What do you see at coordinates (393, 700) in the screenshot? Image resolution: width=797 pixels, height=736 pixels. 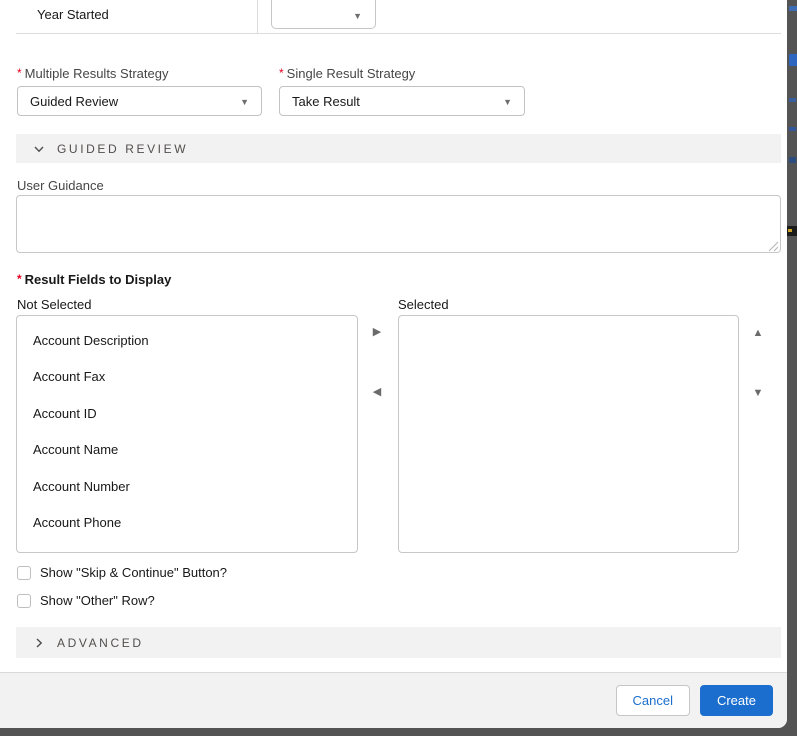 I see `dialog-footer: Cancel Create` at bounding box center [393, 700].